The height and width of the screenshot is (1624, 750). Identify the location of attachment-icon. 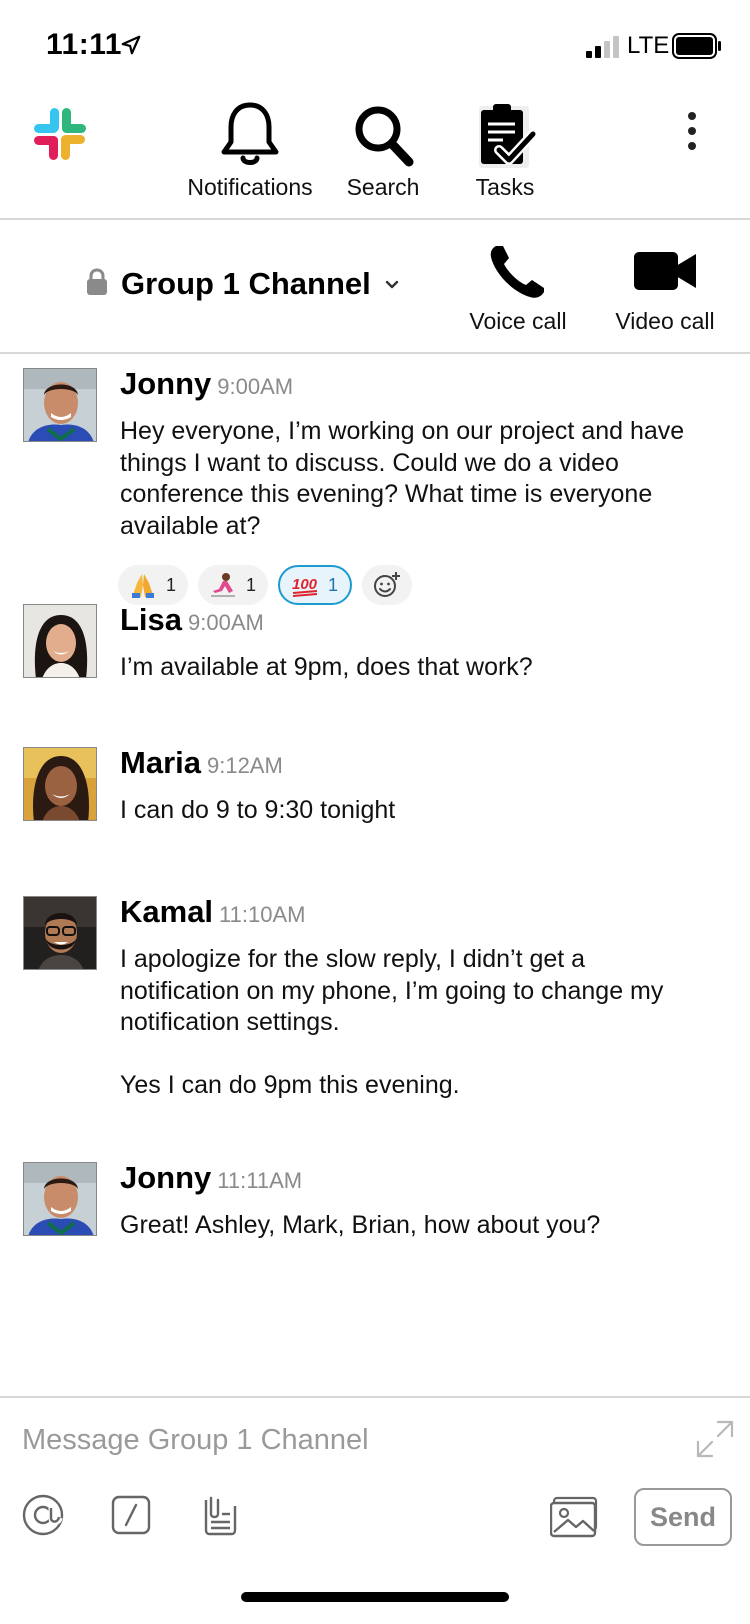
(219, 1515).